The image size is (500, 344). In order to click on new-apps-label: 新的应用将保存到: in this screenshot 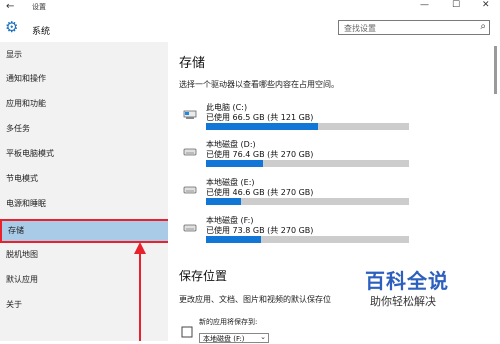, I will do `click(228, 322)`.